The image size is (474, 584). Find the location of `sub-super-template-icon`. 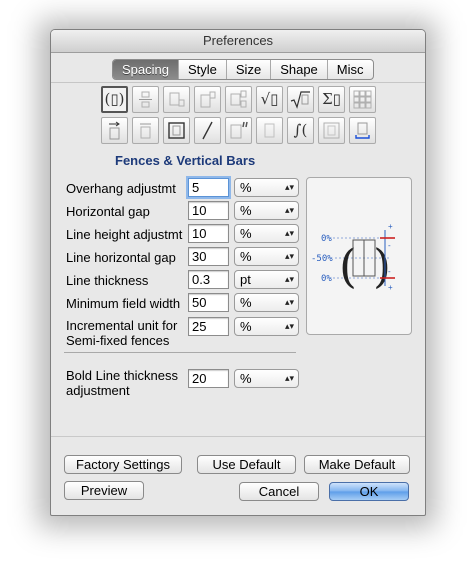

sub-super-template-icon is located at coordinates (238, 99).